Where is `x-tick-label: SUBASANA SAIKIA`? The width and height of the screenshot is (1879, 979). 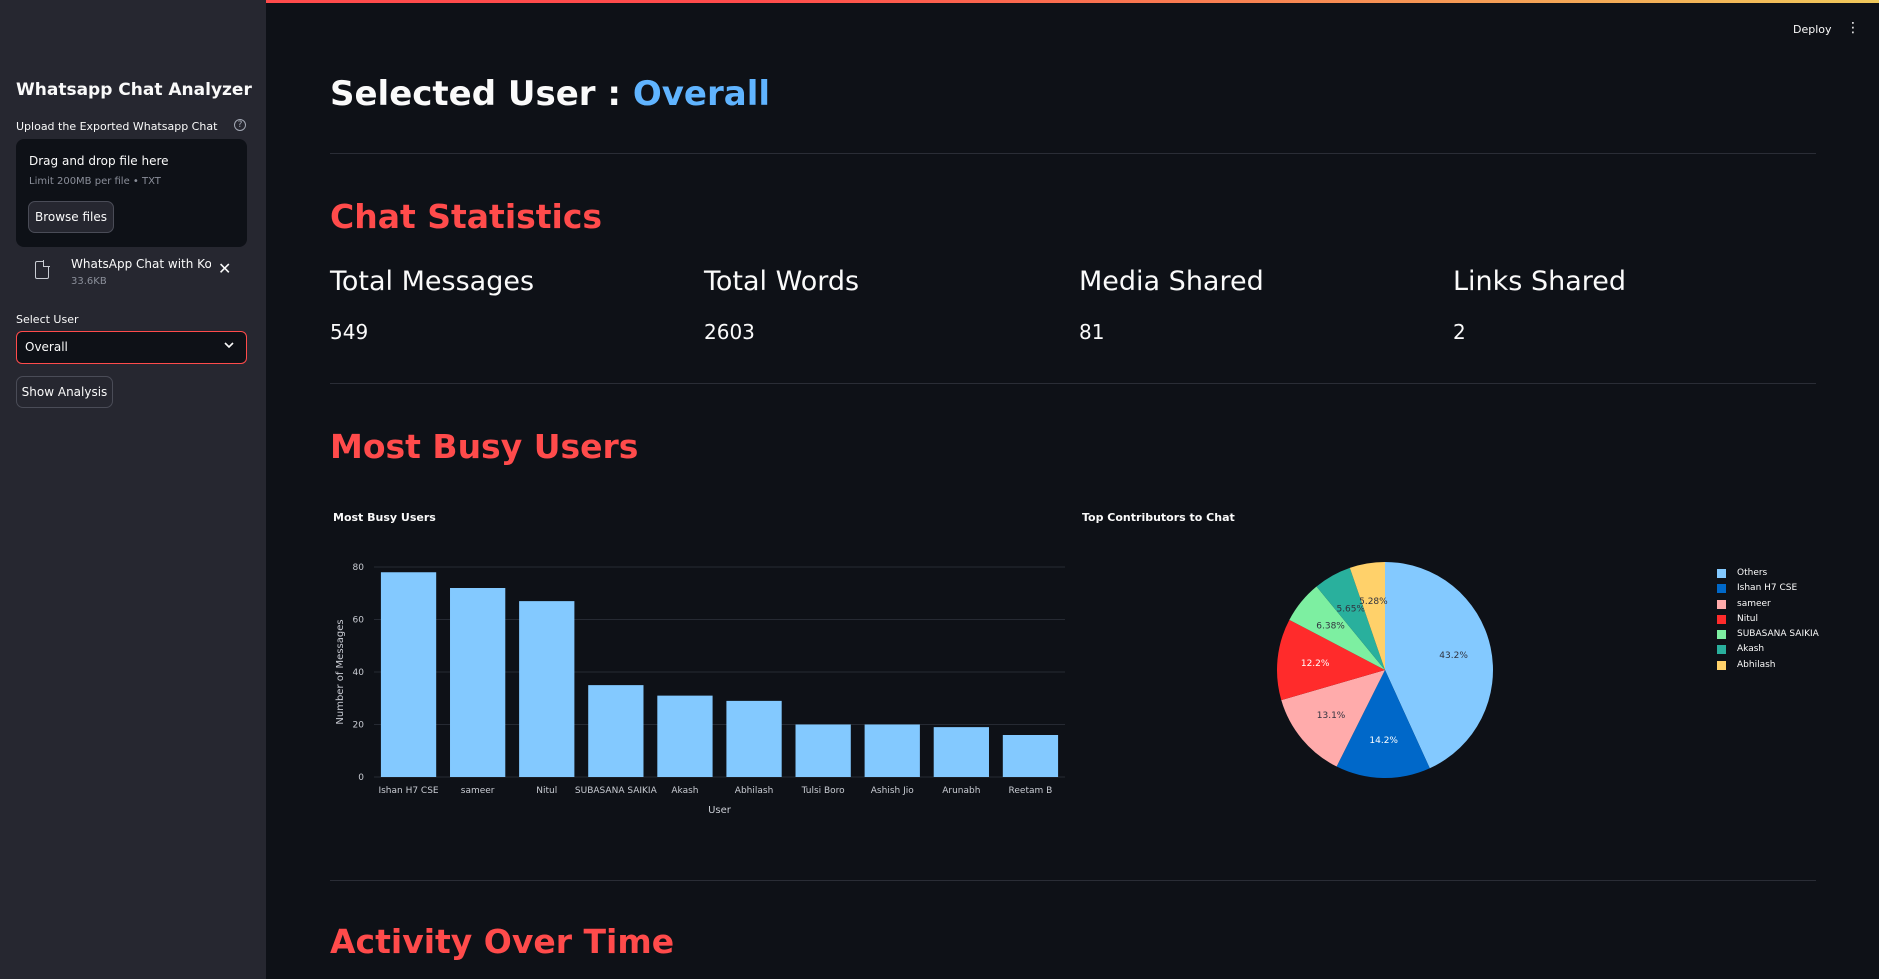 x-tick-label: SUBASANA SAIKIA is located at coordinates (616, 791).